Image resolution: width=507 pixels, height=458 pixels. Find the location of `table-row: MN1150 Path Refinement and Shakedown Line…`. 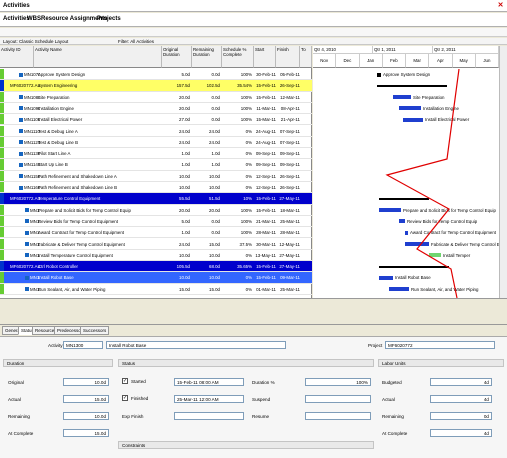

table-row: MN1150 Path Refinement and Shakedown Line… is located at coordinates (156, 176).